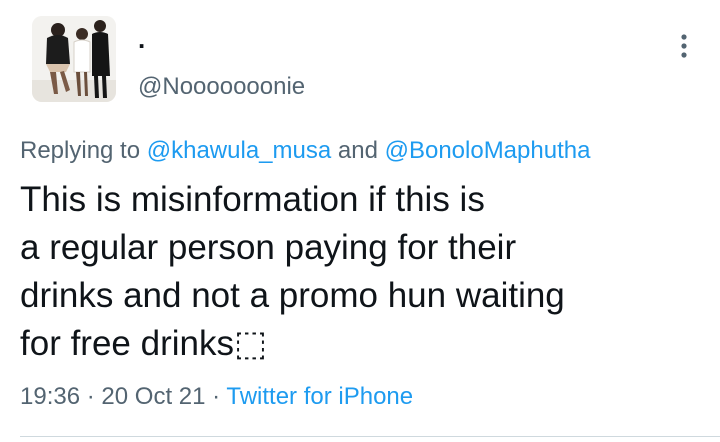 The height and width of the screenshot is (442, 720). I want to click on replying-to-label: Replying to, so click(80, 150).